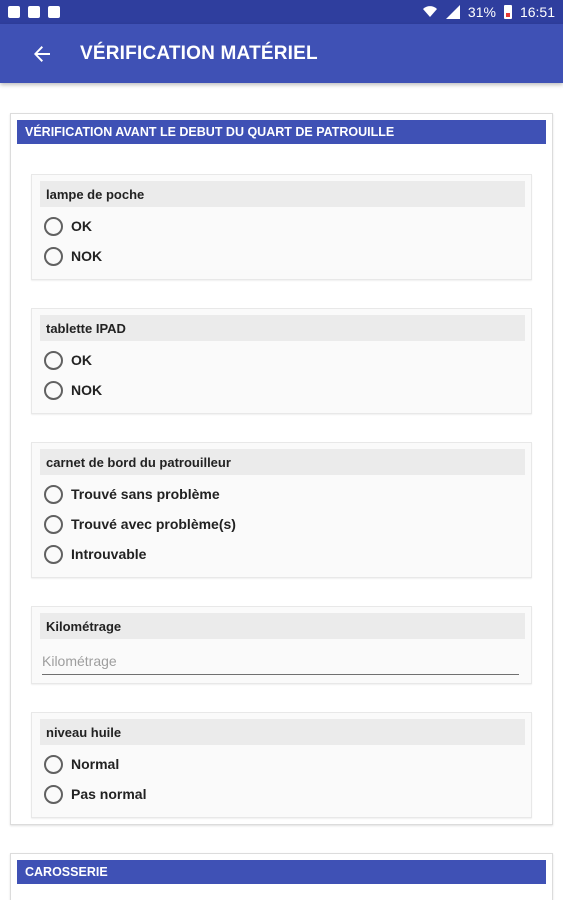 The image size is (563, 900). What do you see at coordinates (95, 764) in the screenshot?
I see `radio-label: Normal` at bounding box center [95, 764].